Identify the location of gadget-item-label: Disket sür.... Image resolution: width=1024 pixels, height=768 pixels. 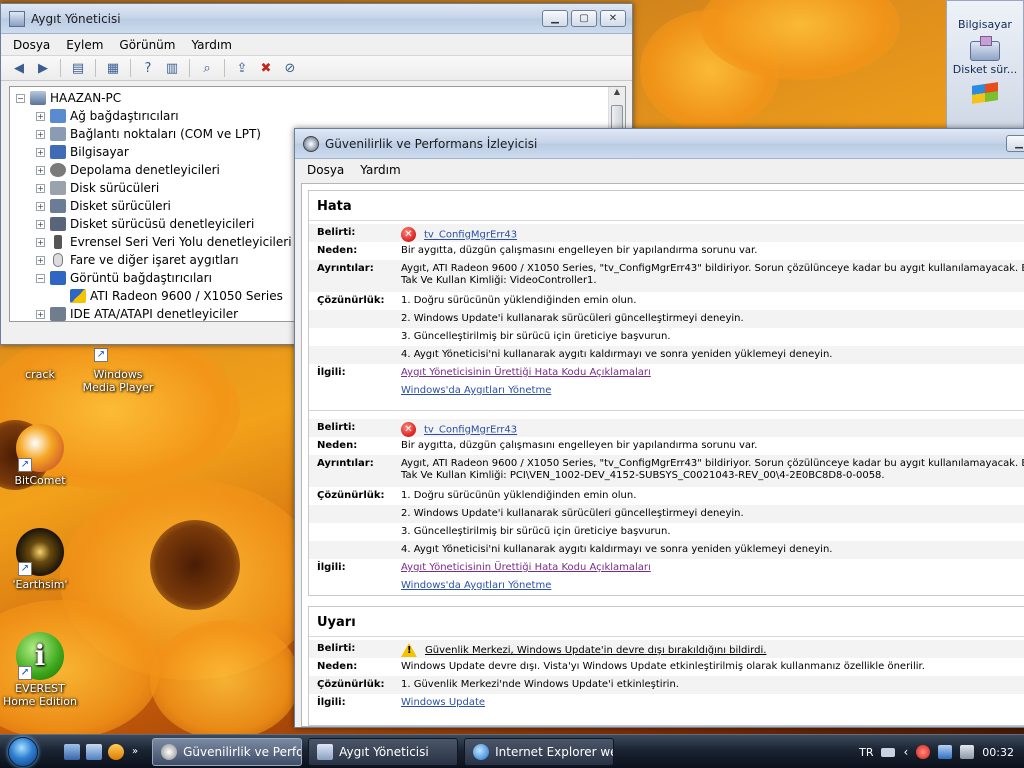
(985, 69).